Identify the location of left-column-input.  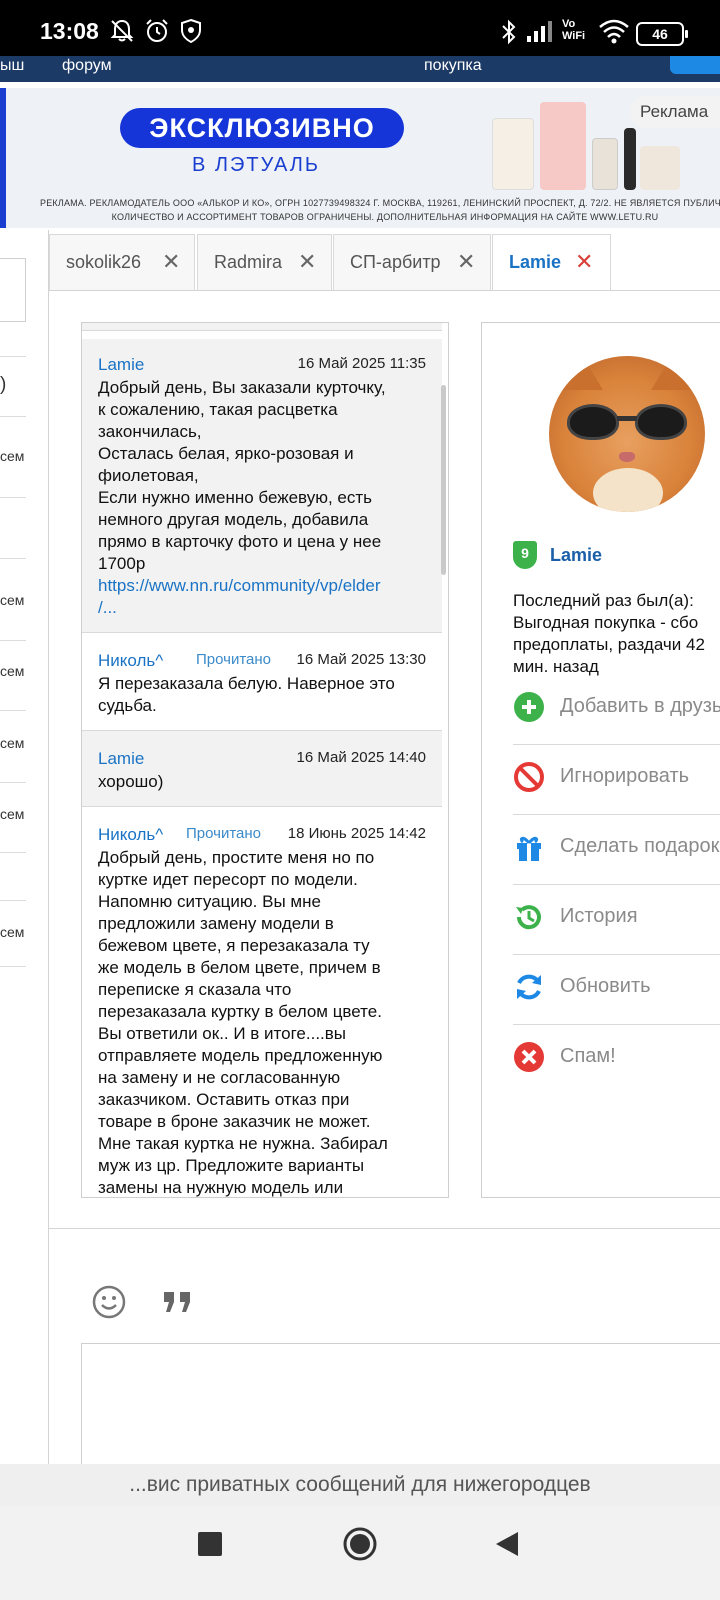
(13, 290).